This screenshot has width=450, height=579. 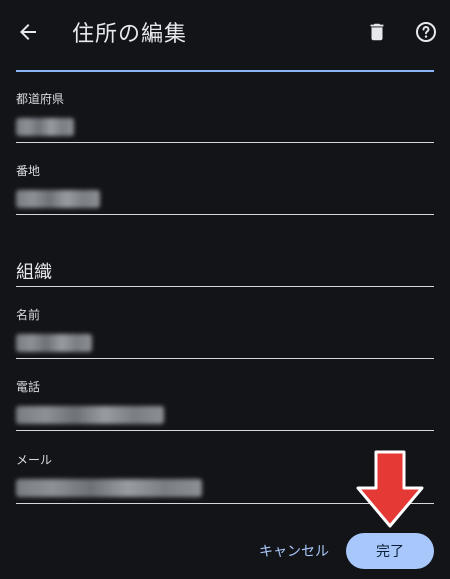 What do you see at coordinates (34, 460) in the screenshot?
I see `email-label: メール` at bounding box center [34, 460].